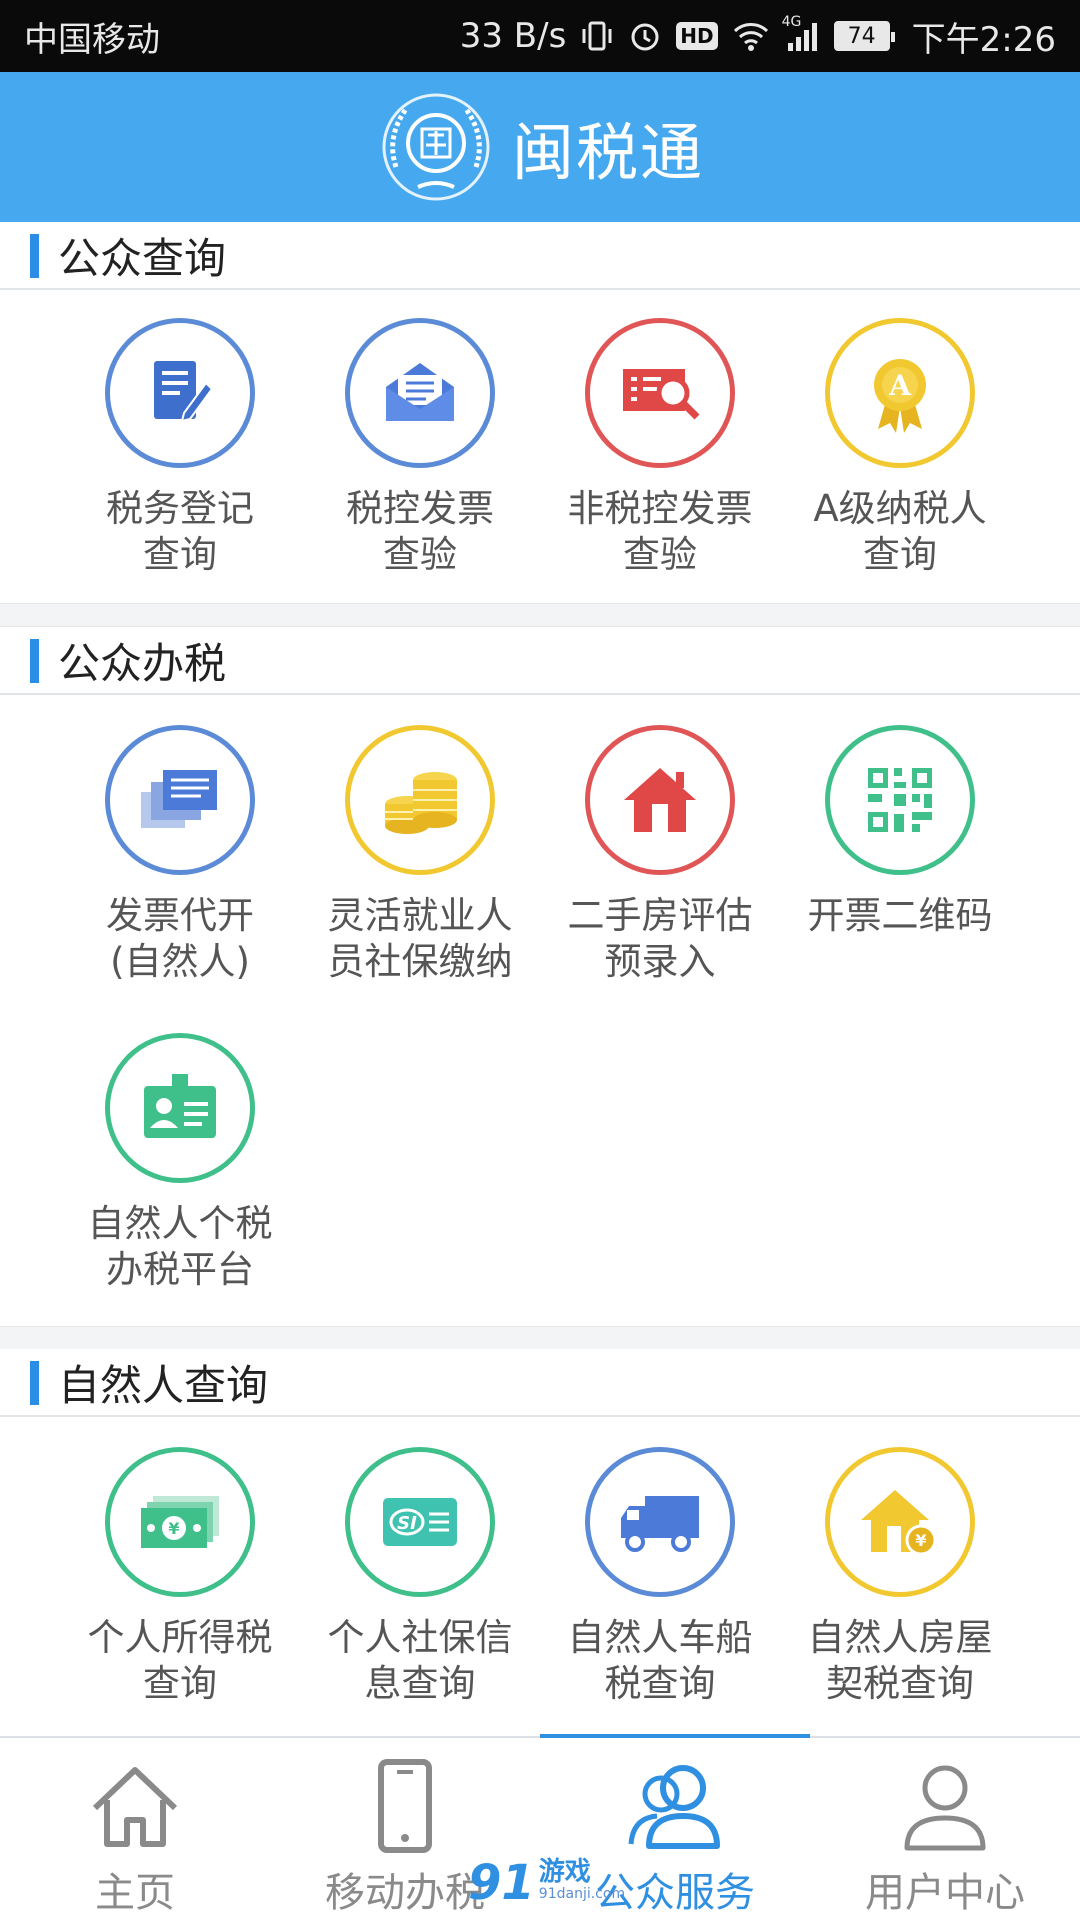 This screenshot has height=1922, width=1080. What do you see at coordinates (420, 800) in the screenshot?
I see `coins-icon` at bounding box center [420, 800].